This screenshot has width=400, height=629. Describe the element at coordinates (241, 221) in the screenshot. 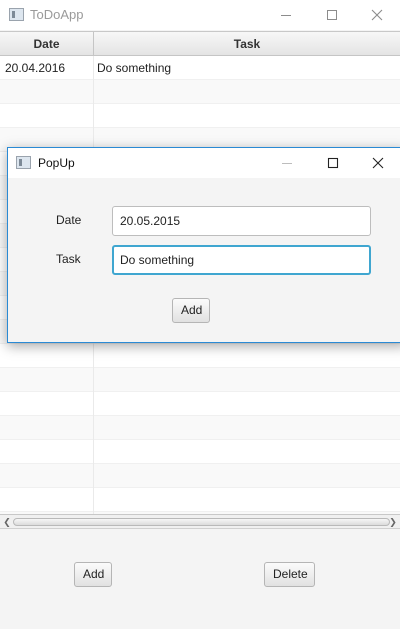

I see `date-field: 20.05.2015` at that location.